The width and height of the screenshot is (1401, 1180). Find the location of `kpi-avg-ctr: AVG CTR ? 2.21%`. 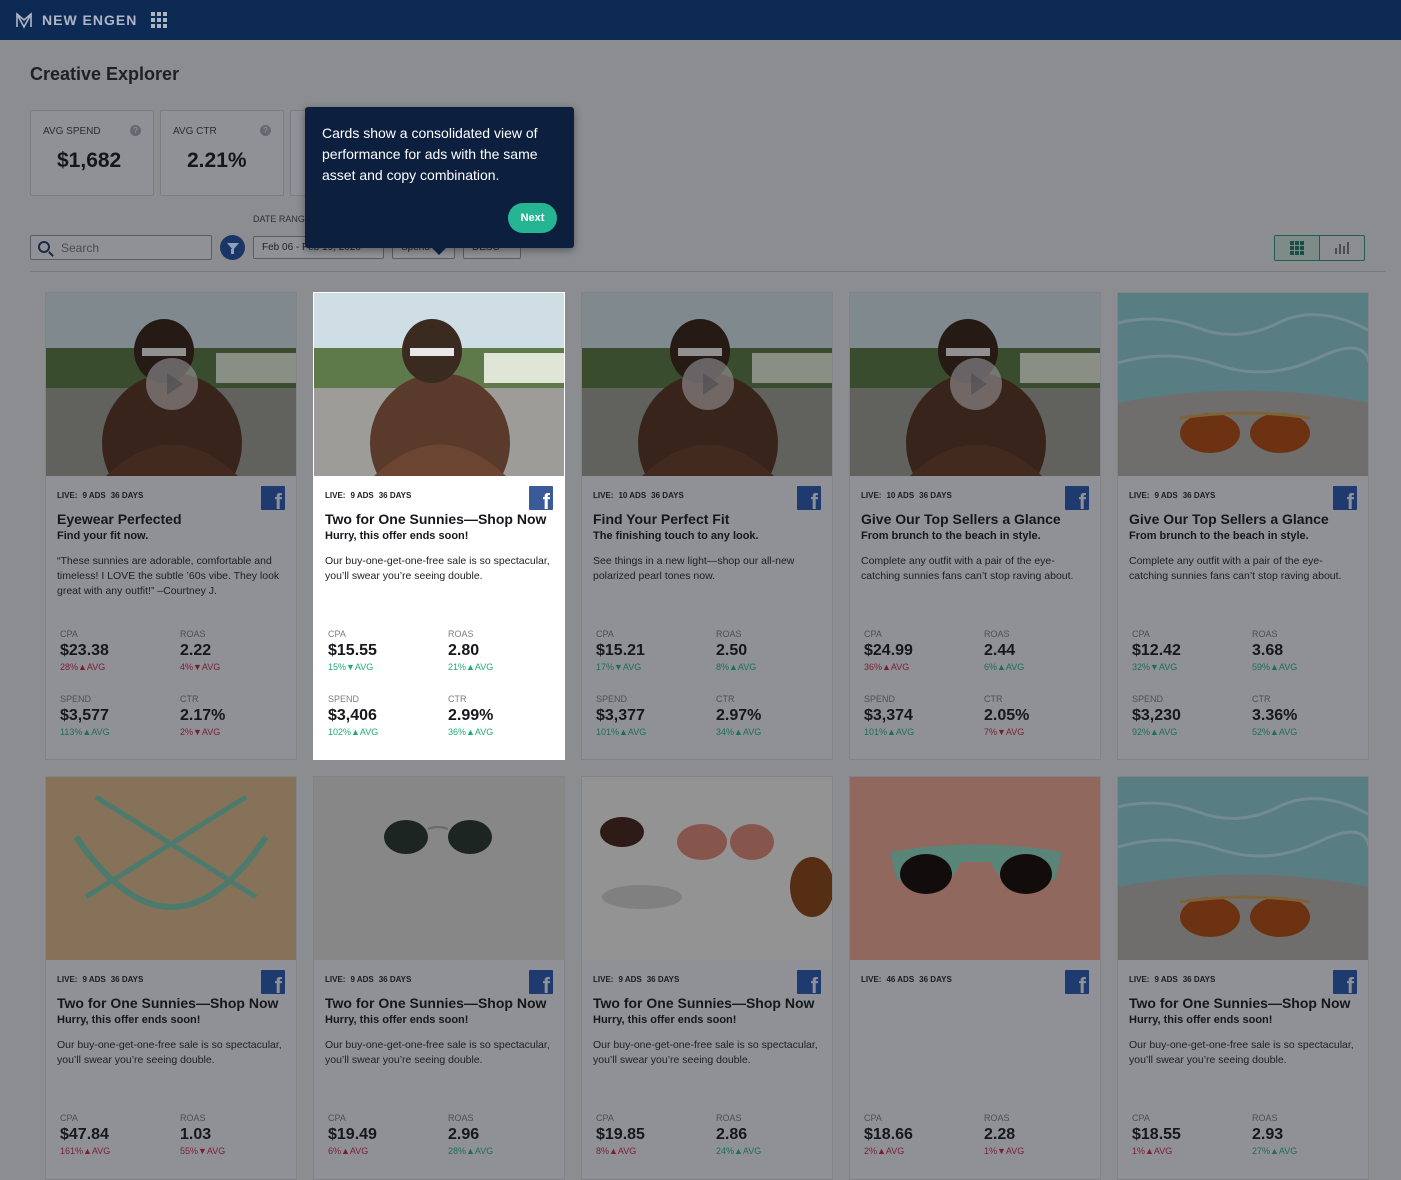

kpi-avg-ctr: AVG CTR ? 2.21% is located at coordinates (222, 153).